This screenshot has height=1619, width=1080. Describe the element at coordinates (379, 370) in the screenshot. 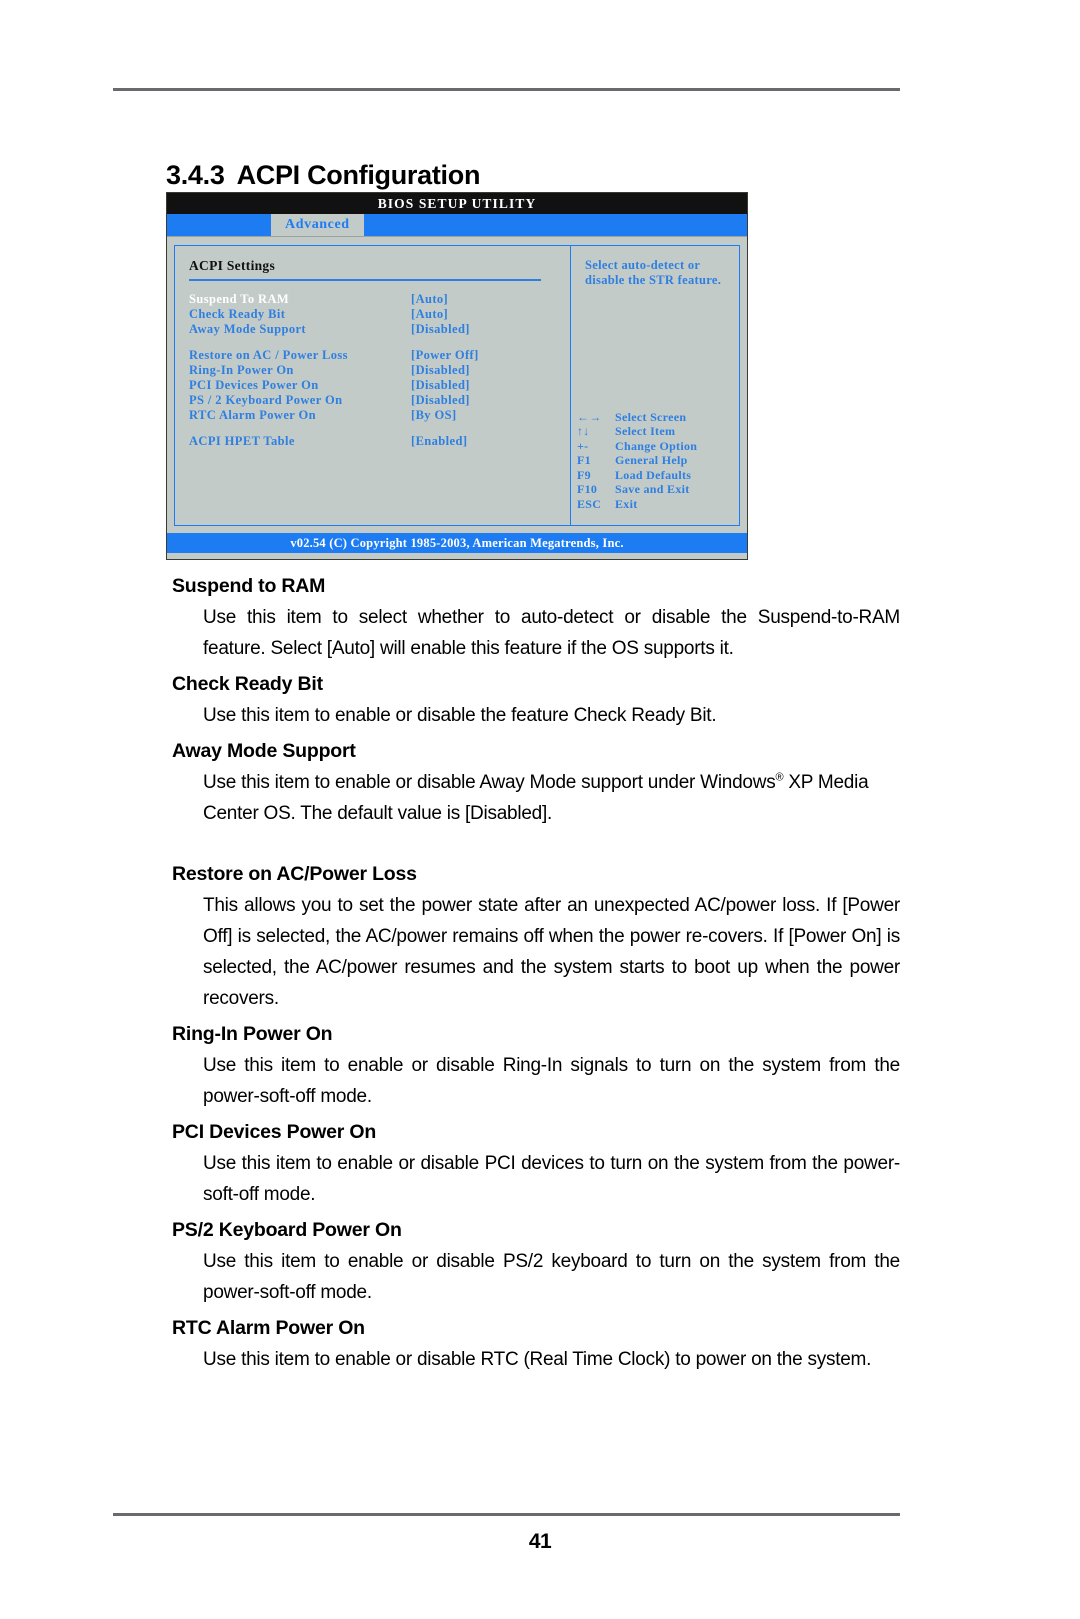

I see `setting-row-ring-in-power-on: Ring-In Power On [Disabled]` at that location.